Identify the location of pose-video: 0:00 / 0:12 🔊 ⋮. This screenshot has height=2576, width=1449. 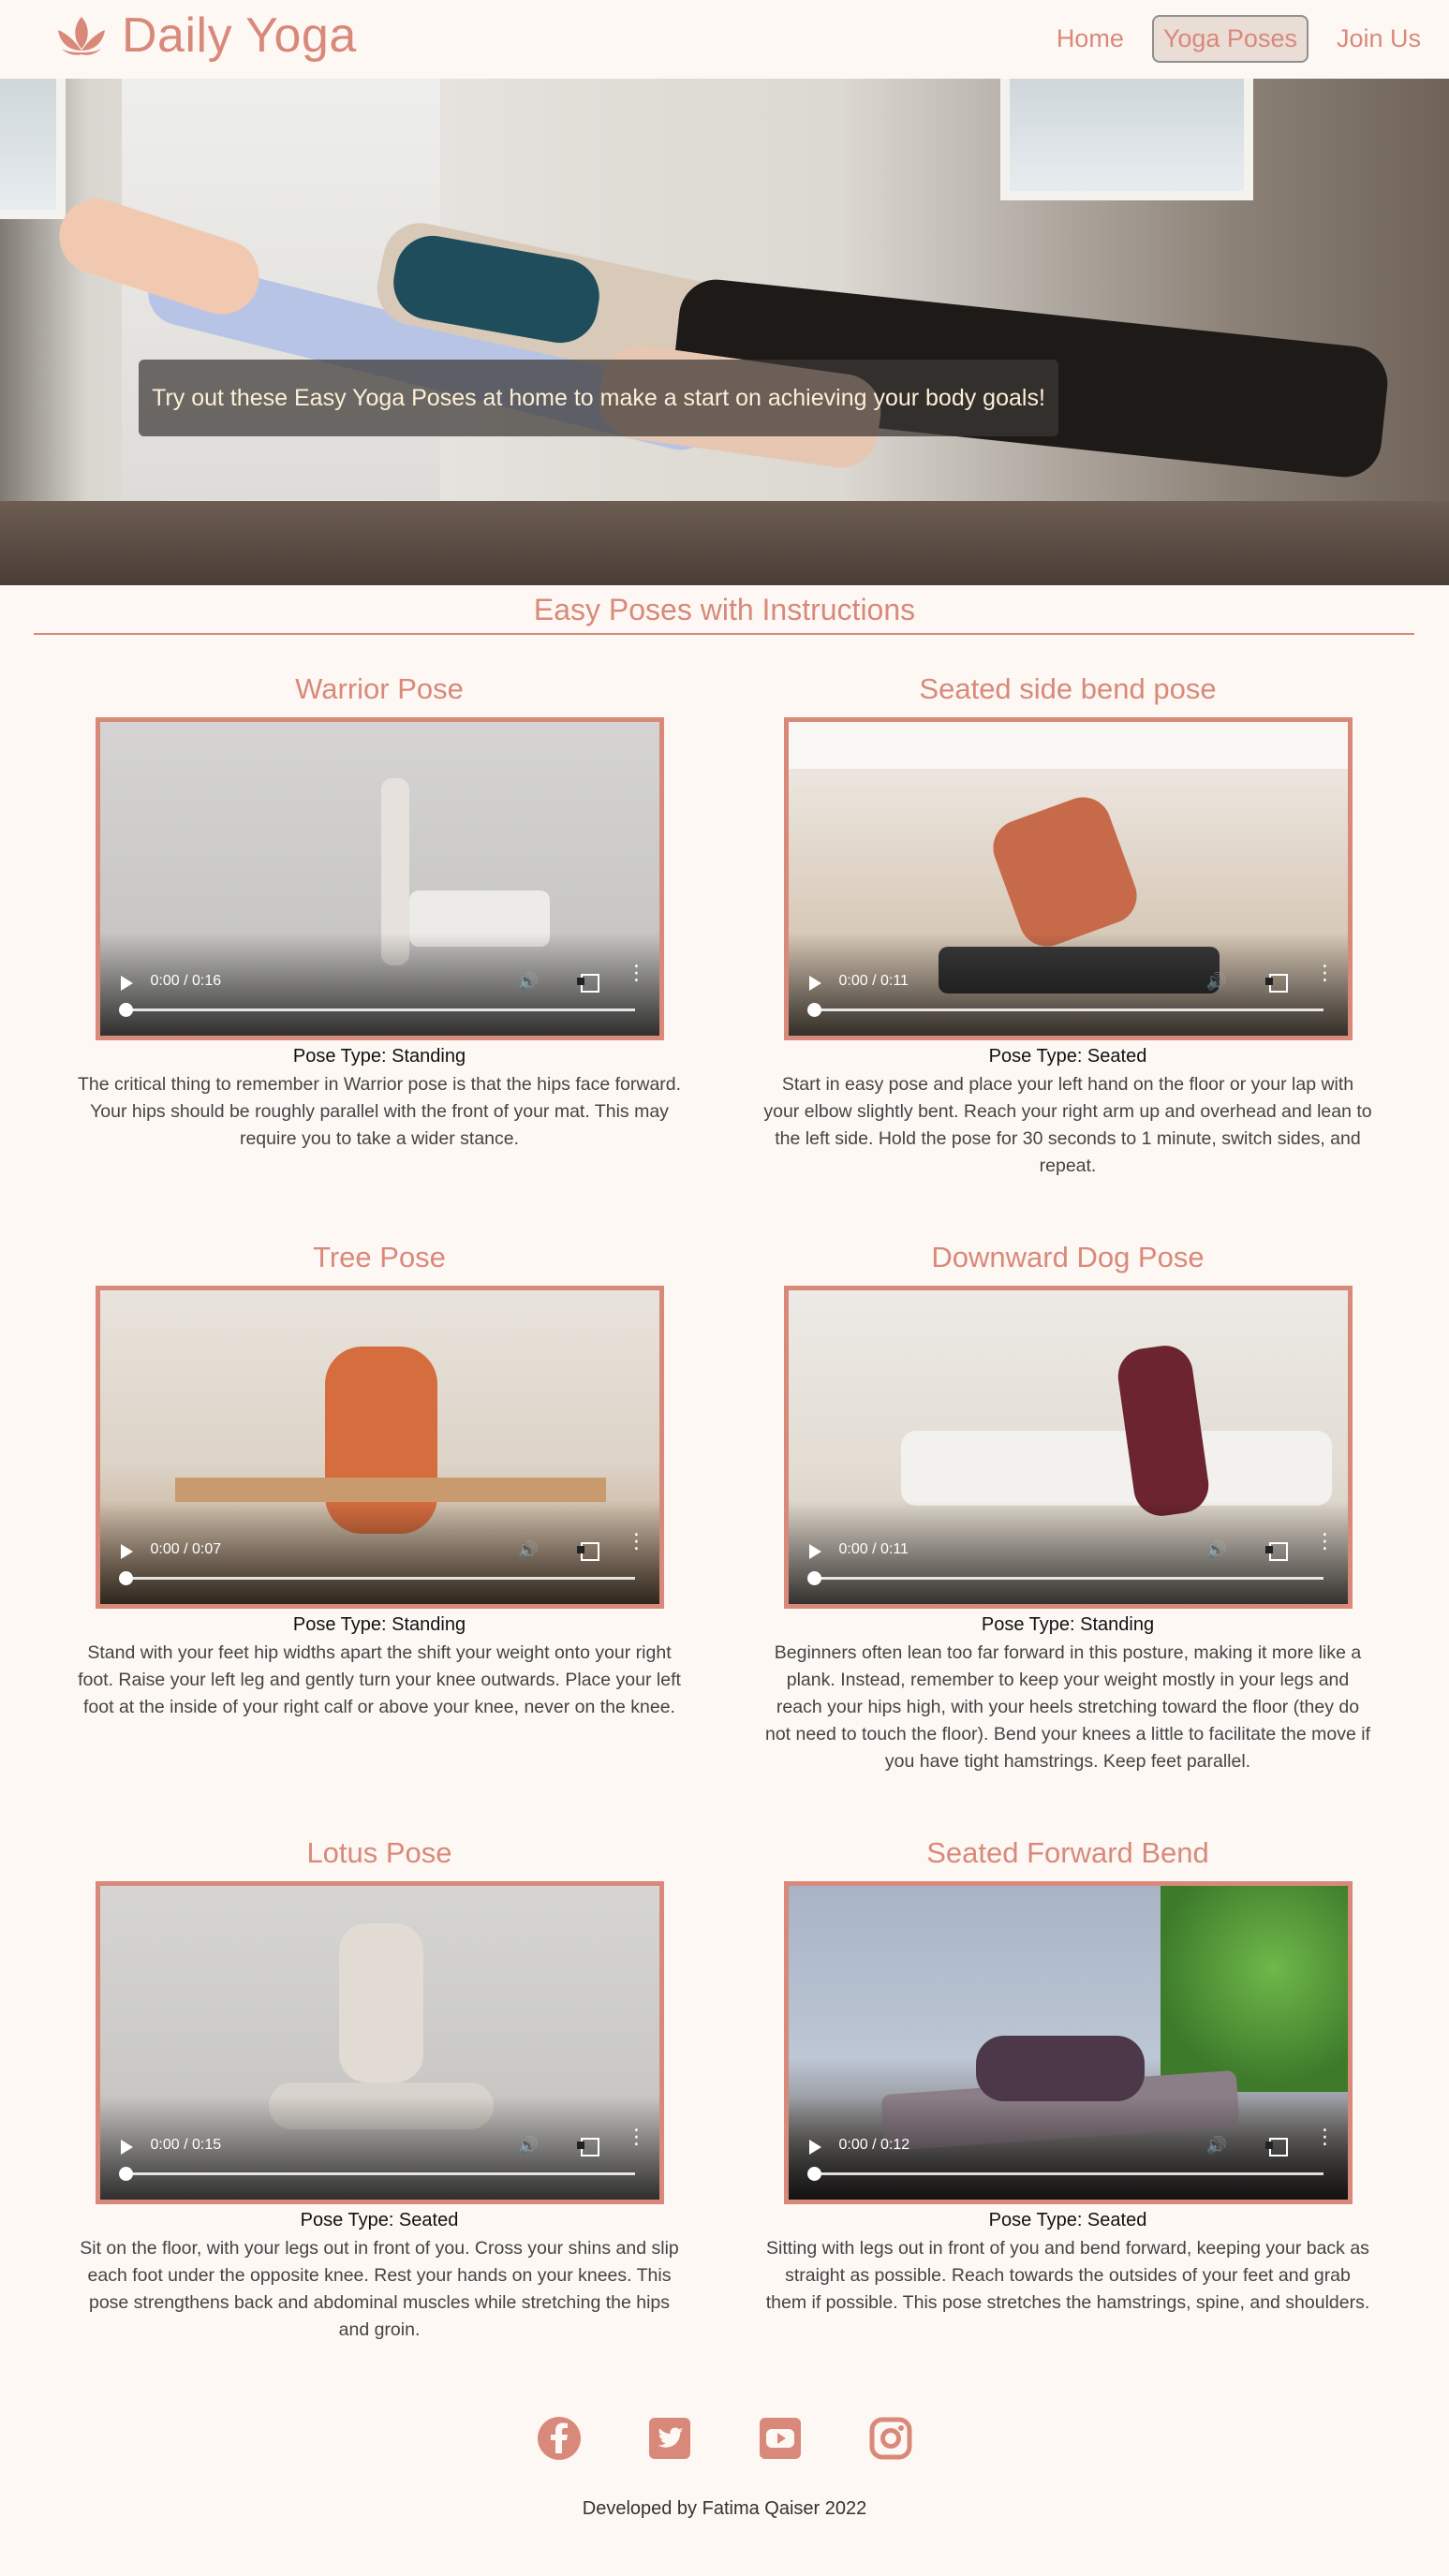
(1068, 2042).